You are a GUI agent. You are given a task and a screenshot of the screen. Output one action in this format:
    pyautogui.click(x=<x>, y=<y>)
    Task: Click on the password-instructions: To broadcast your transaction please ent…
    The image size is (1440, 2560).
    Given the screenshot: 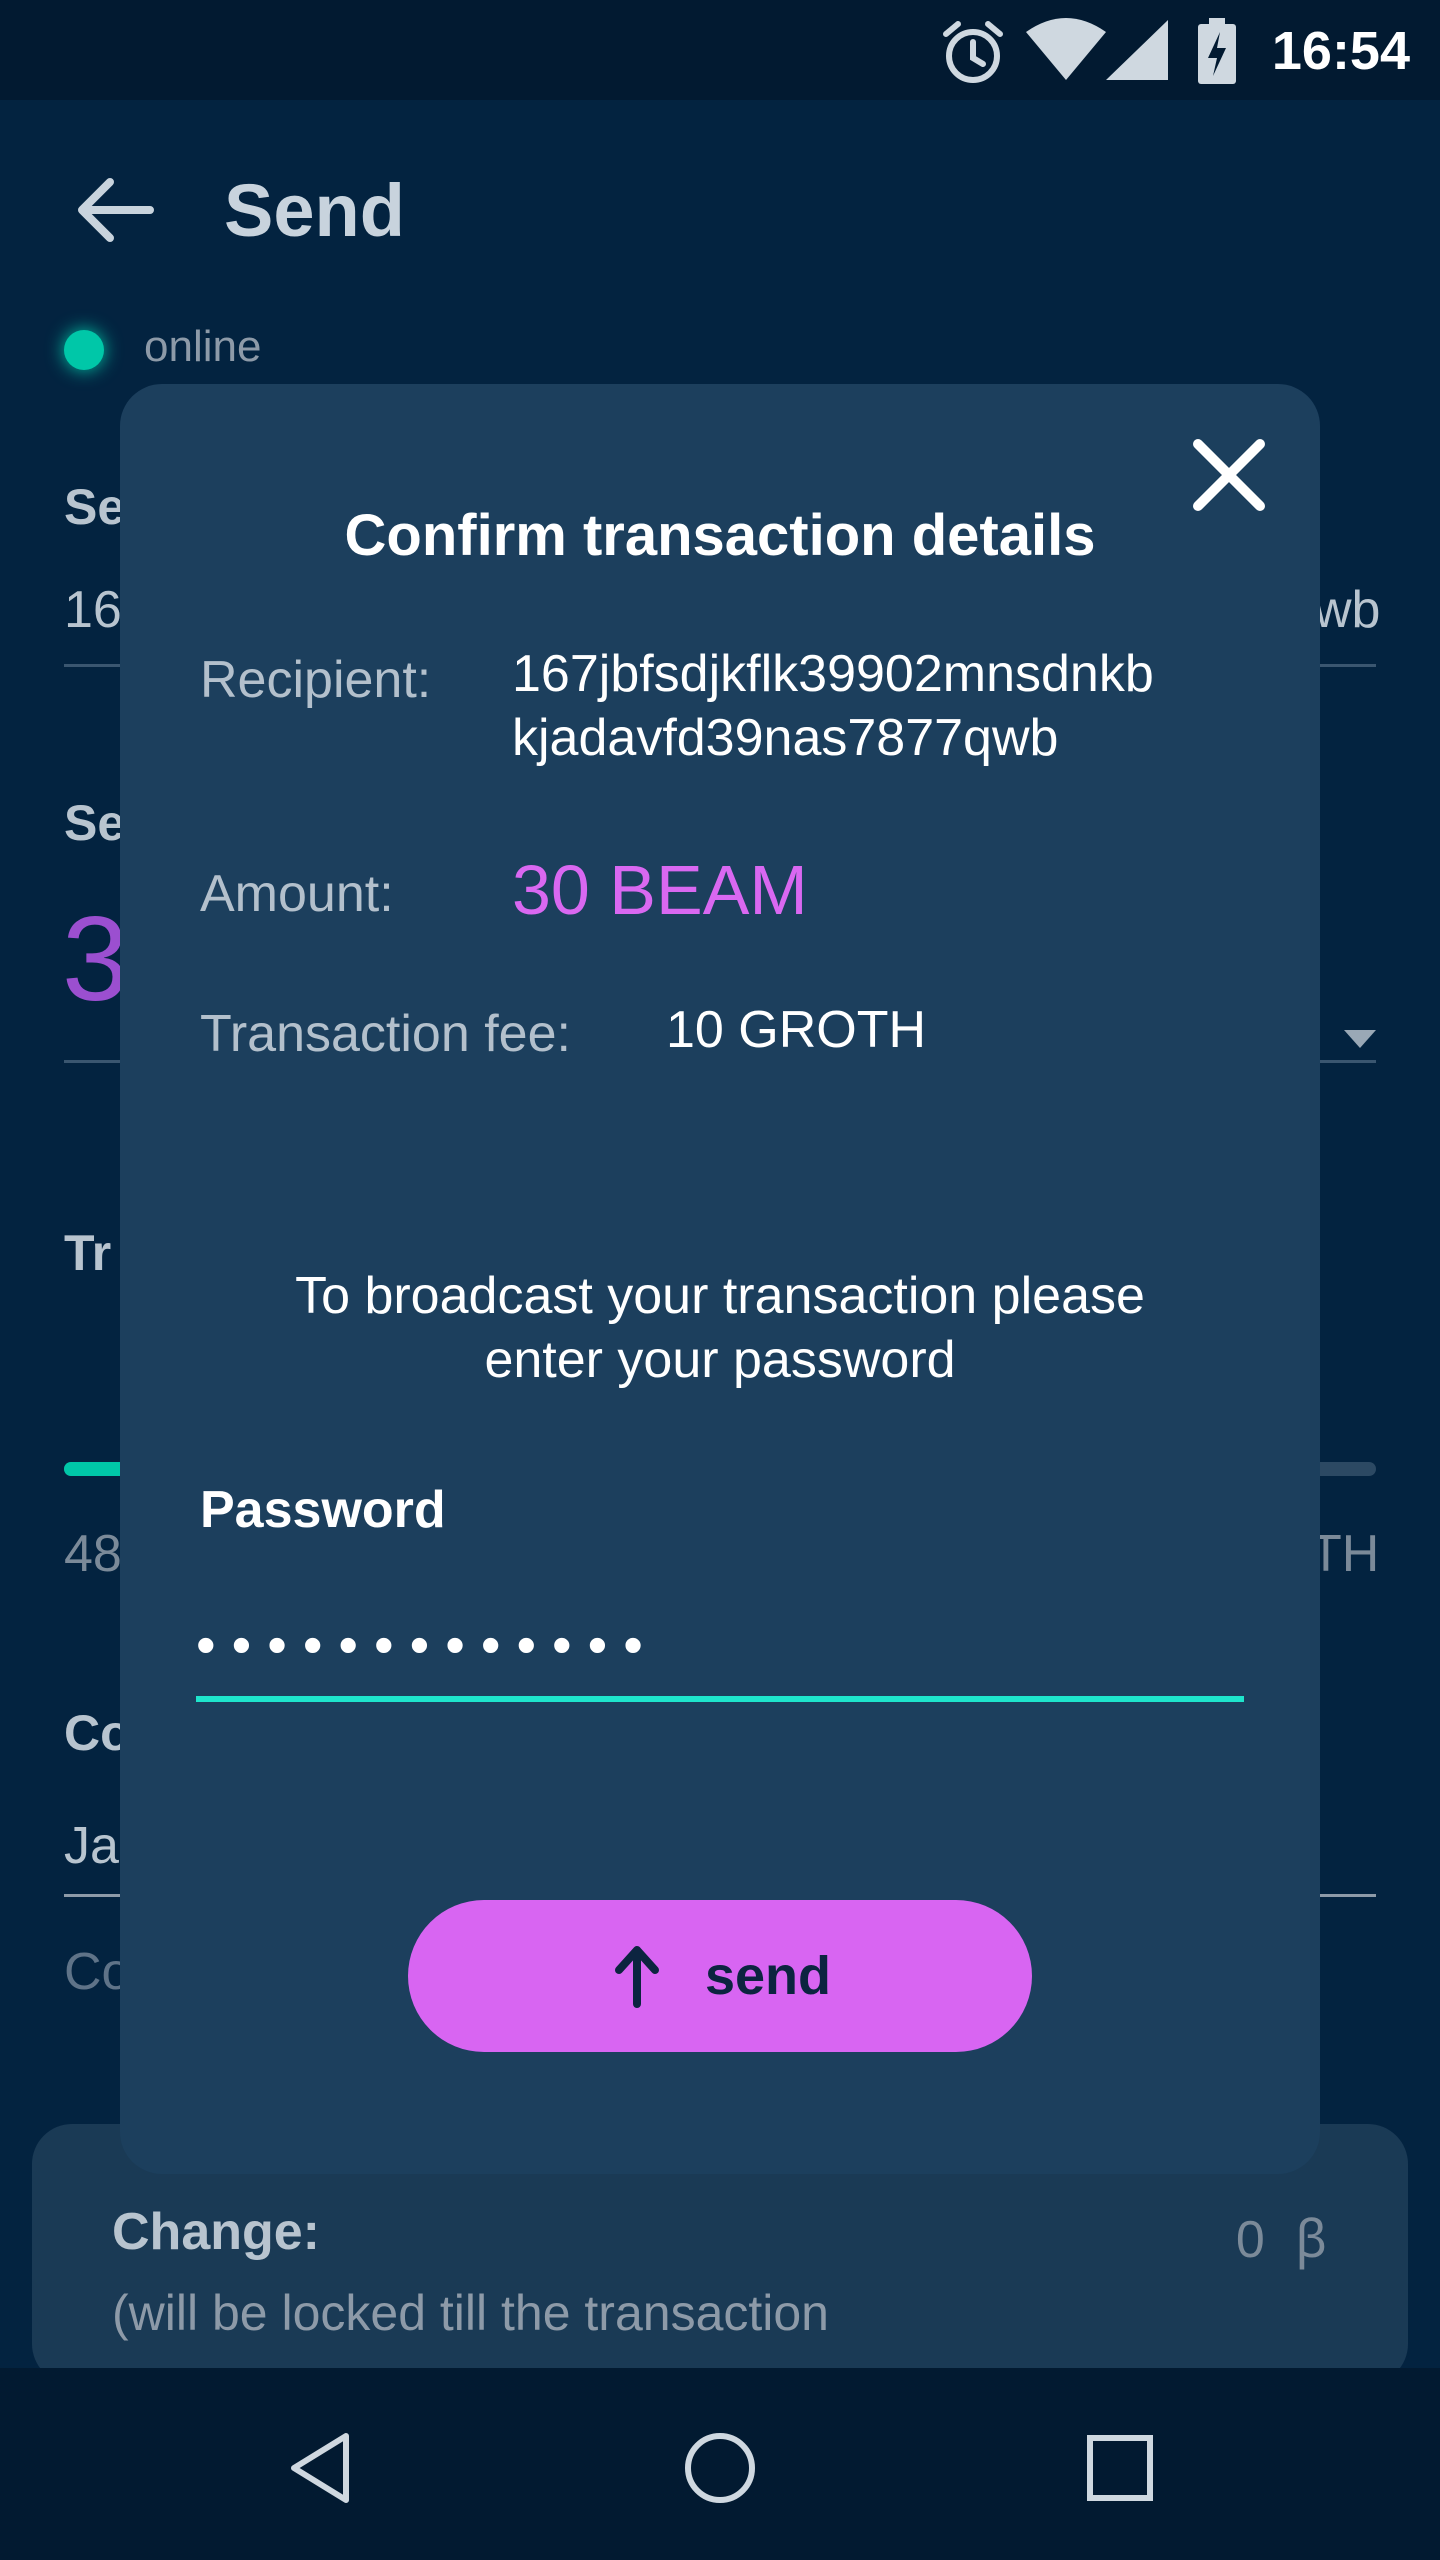 What is the action you would take?
    pyautogui.click(x=720, y=1328)
    